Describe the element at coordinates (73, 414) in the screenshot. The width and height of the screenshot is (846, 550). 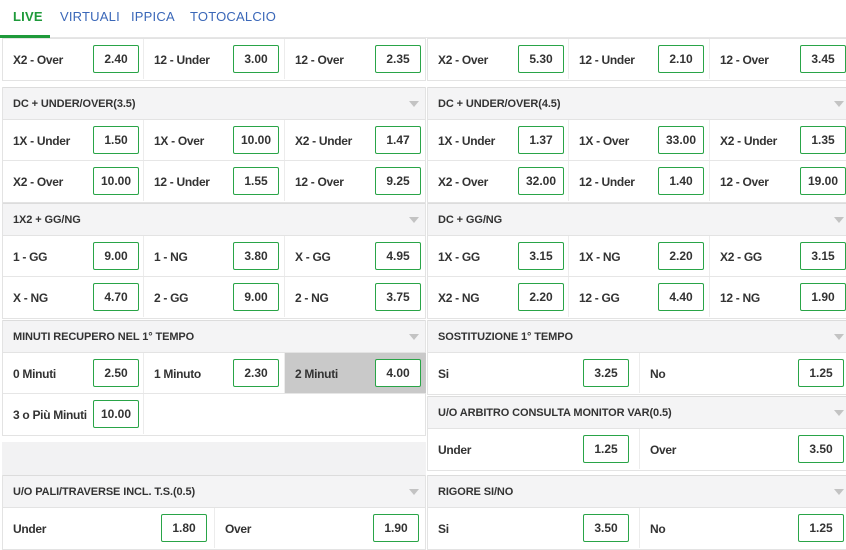
I see `odds-cell: 3 o Più Minuti 10.00` at that location.